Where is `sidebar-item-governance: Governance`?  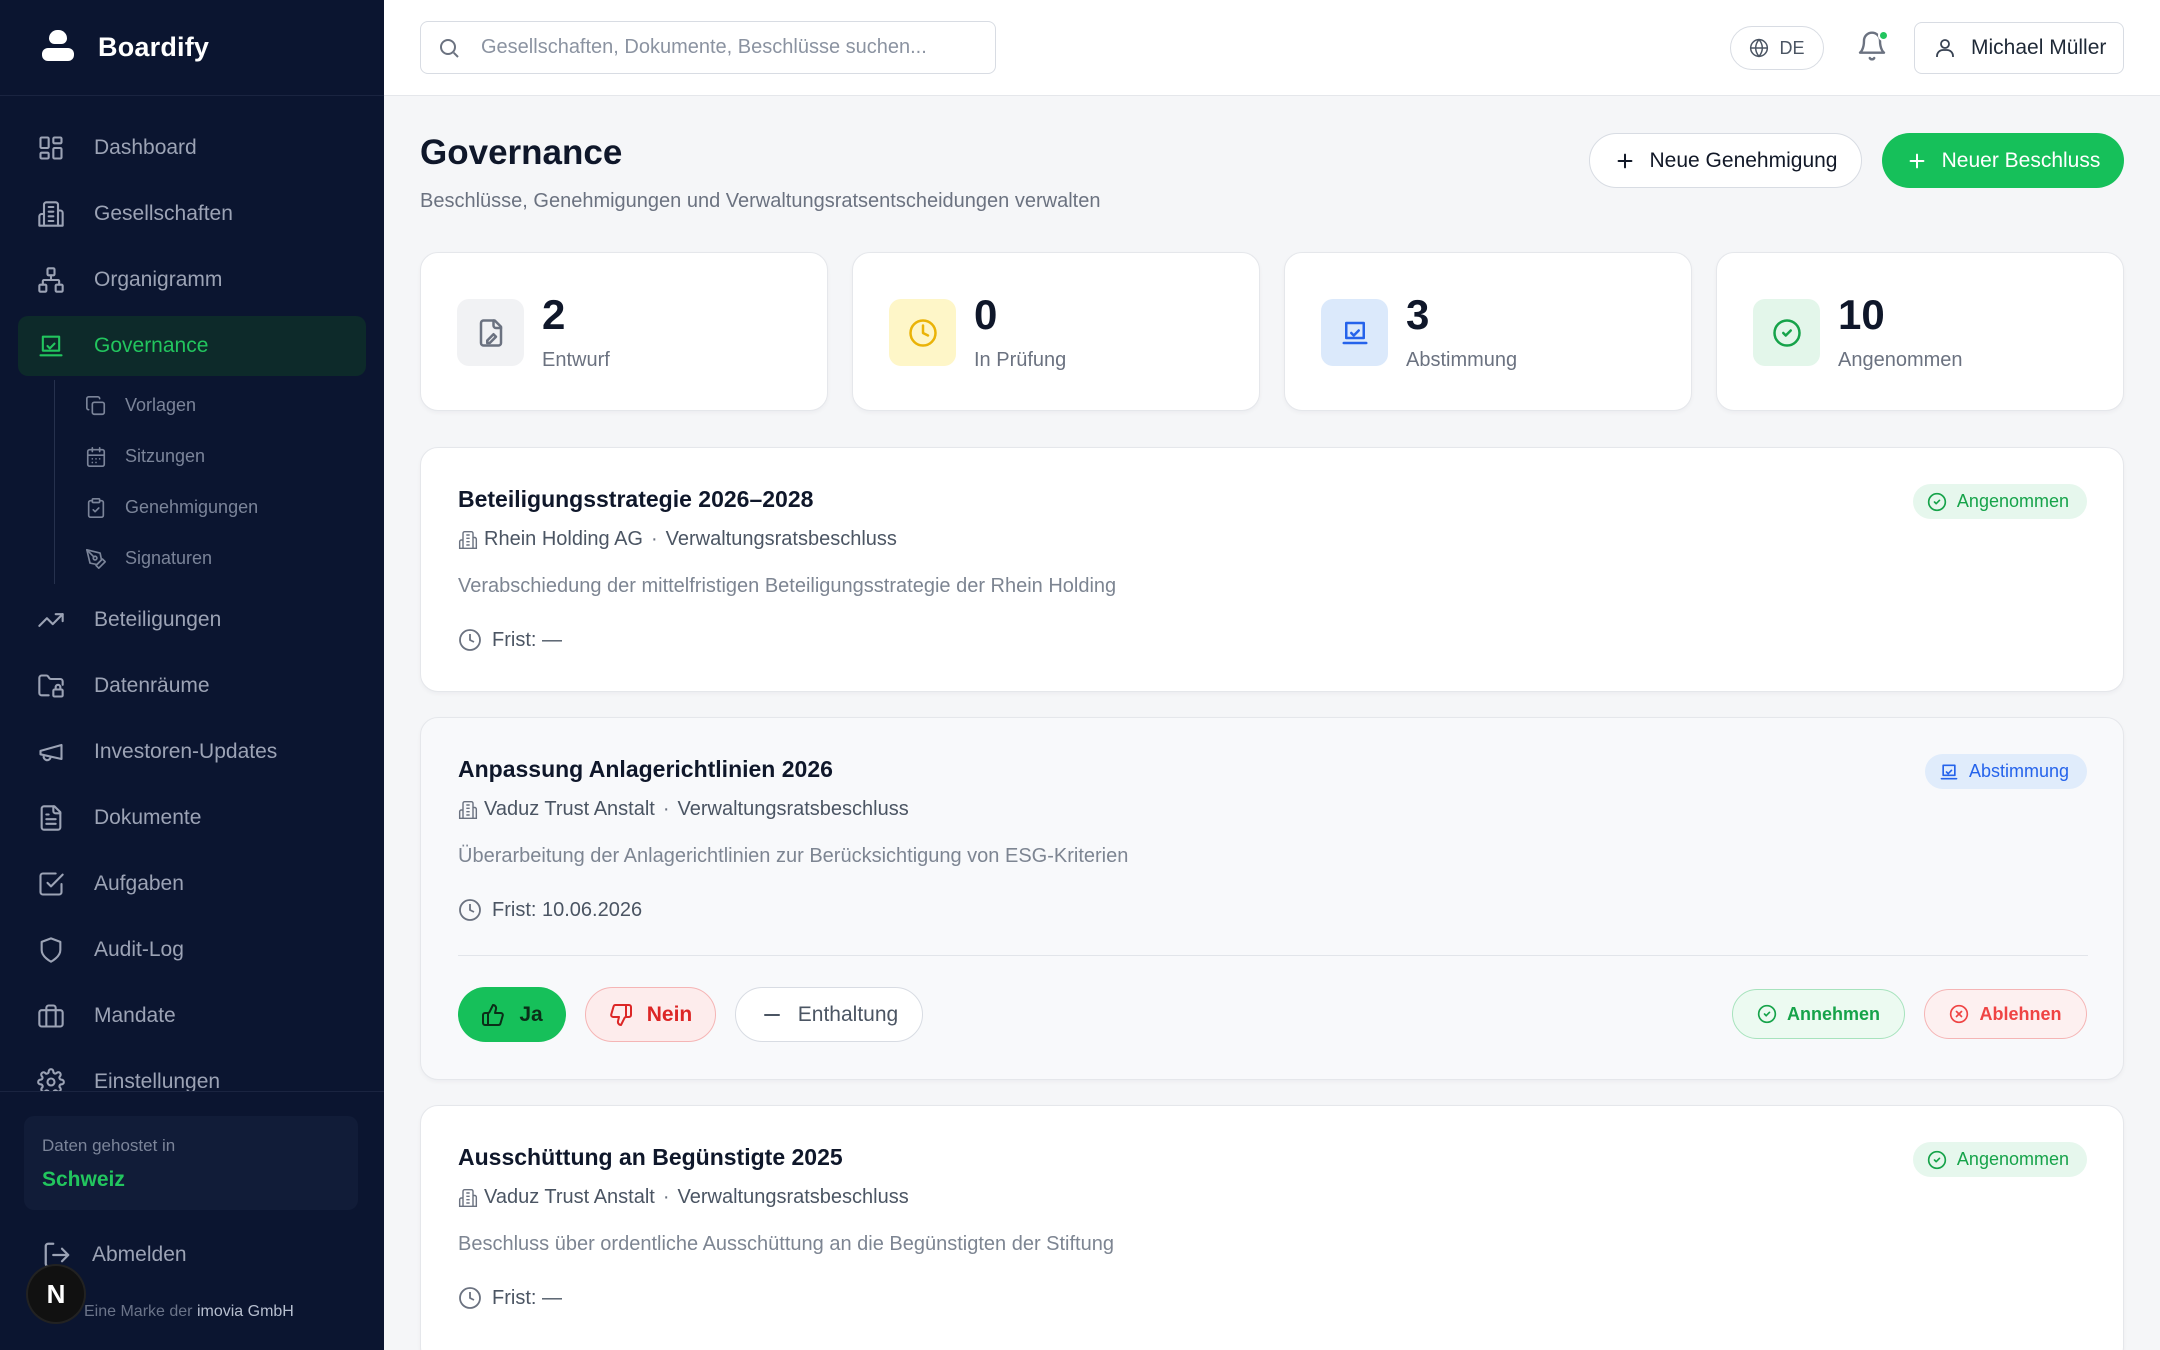
sidebar-item-governance: Governance is located at coordinates (192, 346).